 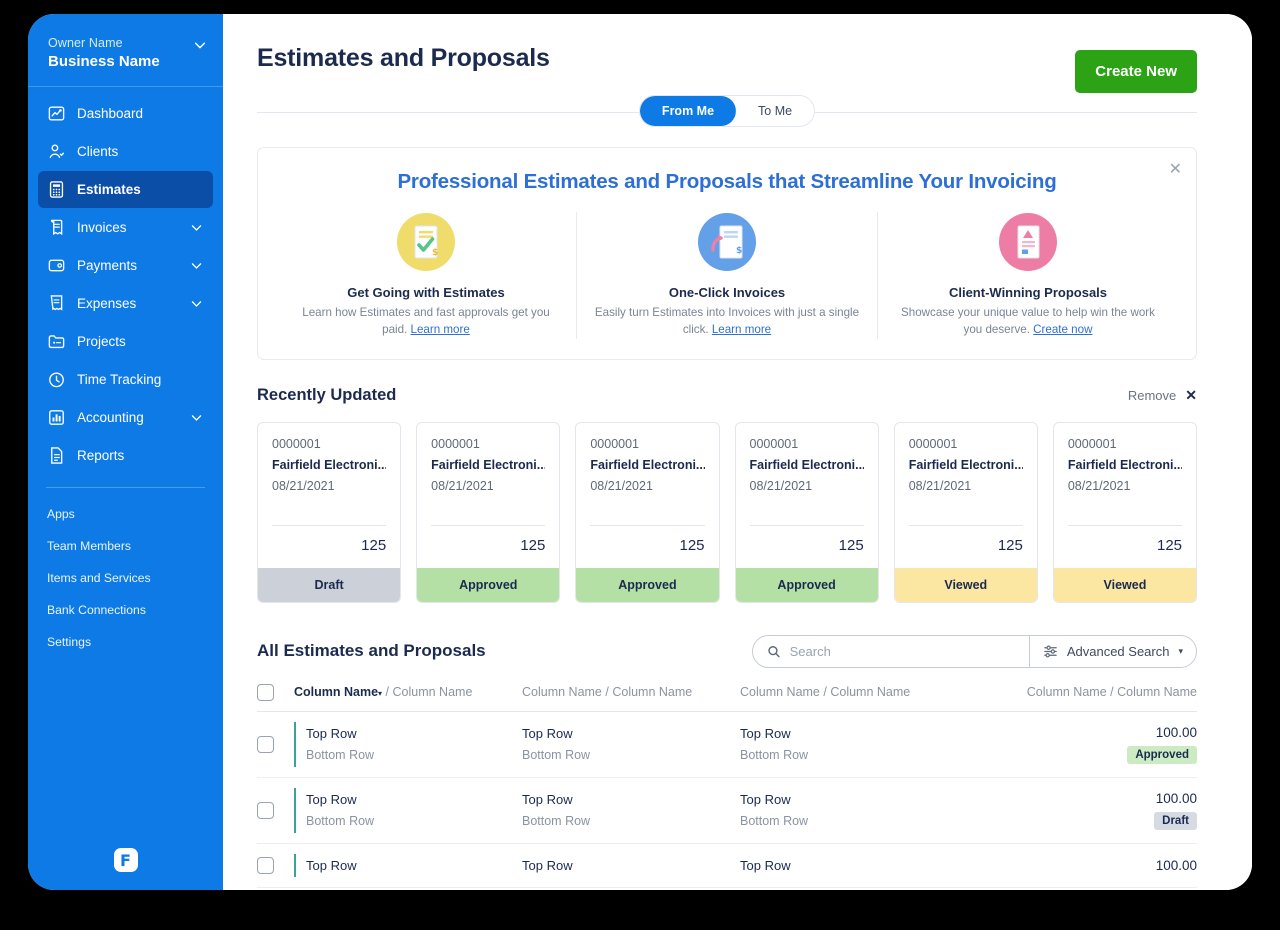 I want to click on tab-to-me: To Me, so click(x=775, y=111).